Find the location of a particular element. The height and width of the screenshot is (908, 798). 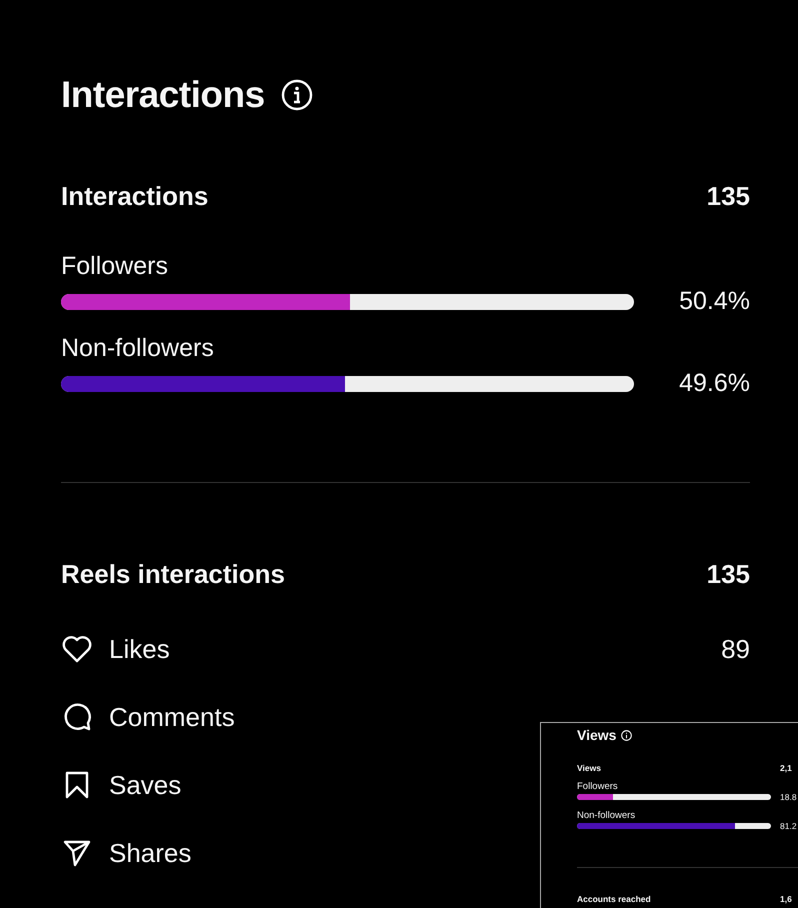

percentage: 50.4% is located at coordinates (714, 301).